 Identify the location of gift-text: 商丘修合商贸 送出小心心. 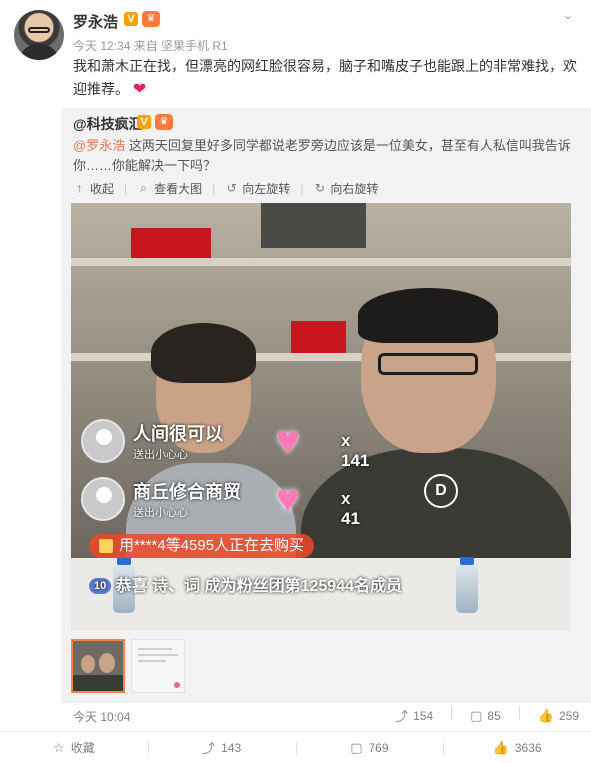
(187, 499).